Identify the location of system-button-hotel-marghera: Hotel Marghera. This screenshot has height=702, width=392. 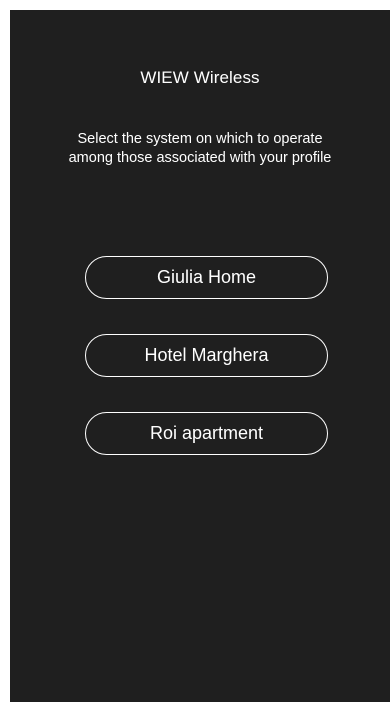
(206, 355).